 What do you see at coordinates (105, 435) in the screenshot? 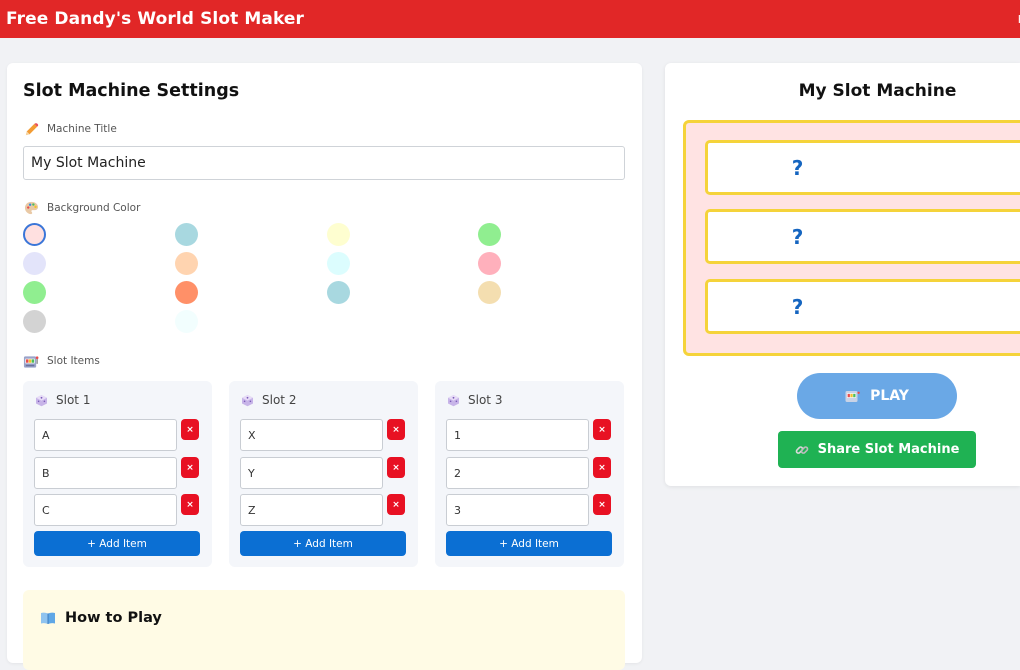
I see `slot-item-input: A` at bounding box center [105, 435].